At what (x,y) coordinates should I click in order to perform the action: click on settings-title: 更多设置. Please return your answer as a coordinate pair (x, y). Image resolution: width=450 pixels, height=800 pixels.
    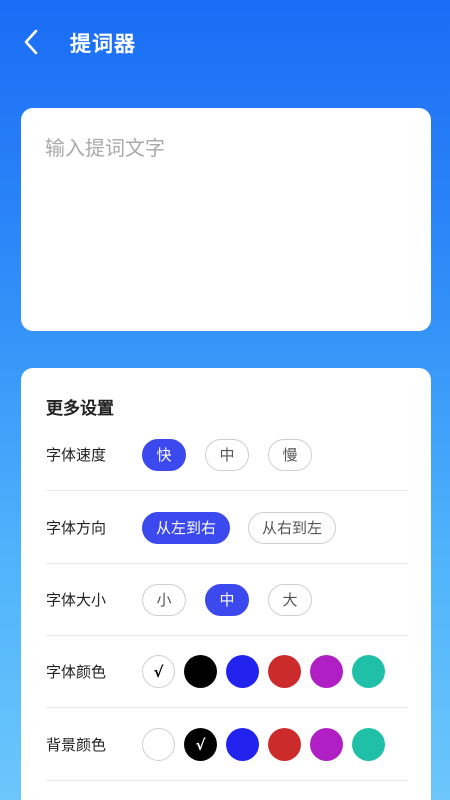
    Looking at the image, I should click on (80, 409).